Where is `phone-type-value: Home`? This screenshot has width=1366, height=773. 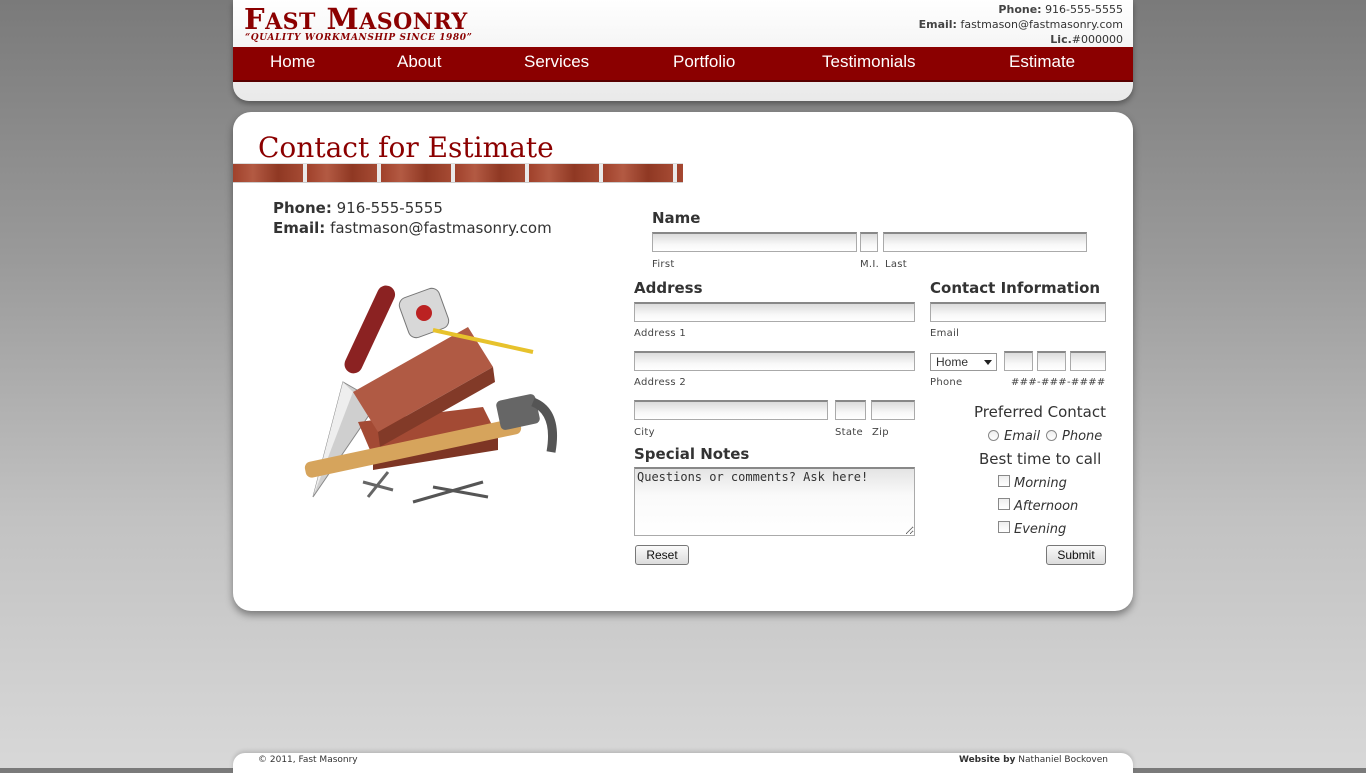
phone-type-value: Home is located at coordinates (952, 362).